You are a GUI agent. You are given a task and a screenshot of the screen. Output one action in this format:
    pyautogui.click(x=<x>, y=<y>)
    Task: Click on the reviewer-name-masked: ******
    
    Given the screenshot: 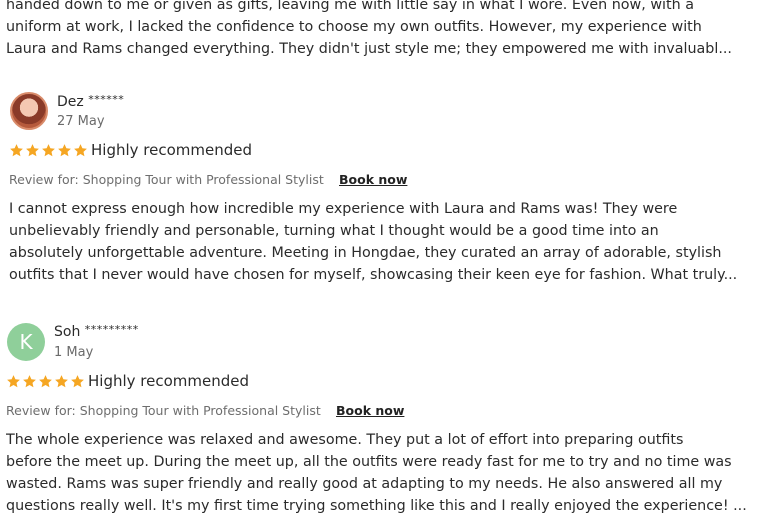 What is the action you would take?
    pyautogui.click(x=106, y=99)
    